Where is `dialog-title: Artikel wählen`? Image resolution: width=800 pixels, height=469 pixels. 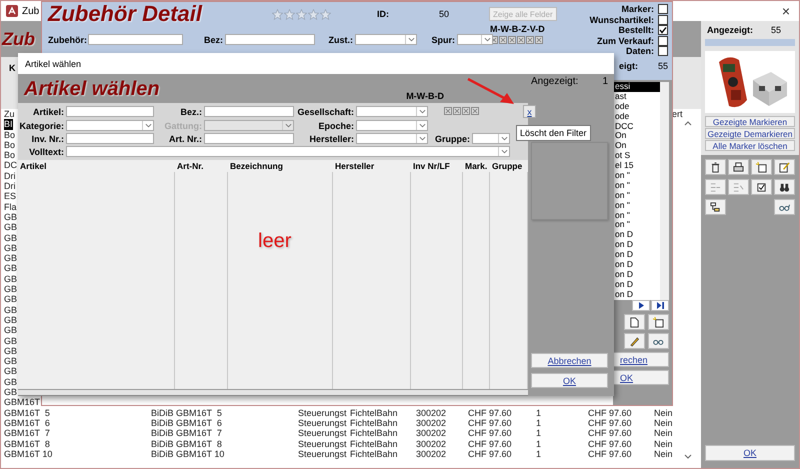
dialog-title: Artikel wählen is located at coordinates (53, 63).